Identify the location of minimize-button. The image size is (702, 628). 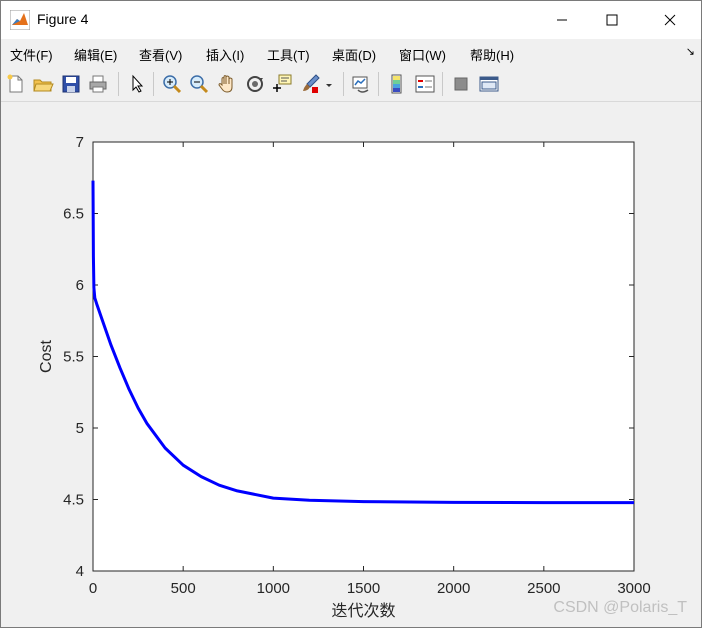
(562, 20).